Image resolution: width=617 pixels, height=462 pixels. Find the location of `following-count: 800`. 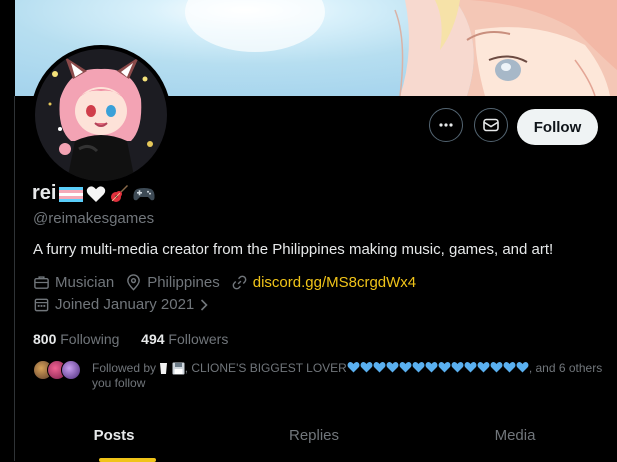

following-count: 800 is located at coordinates (45, 339).